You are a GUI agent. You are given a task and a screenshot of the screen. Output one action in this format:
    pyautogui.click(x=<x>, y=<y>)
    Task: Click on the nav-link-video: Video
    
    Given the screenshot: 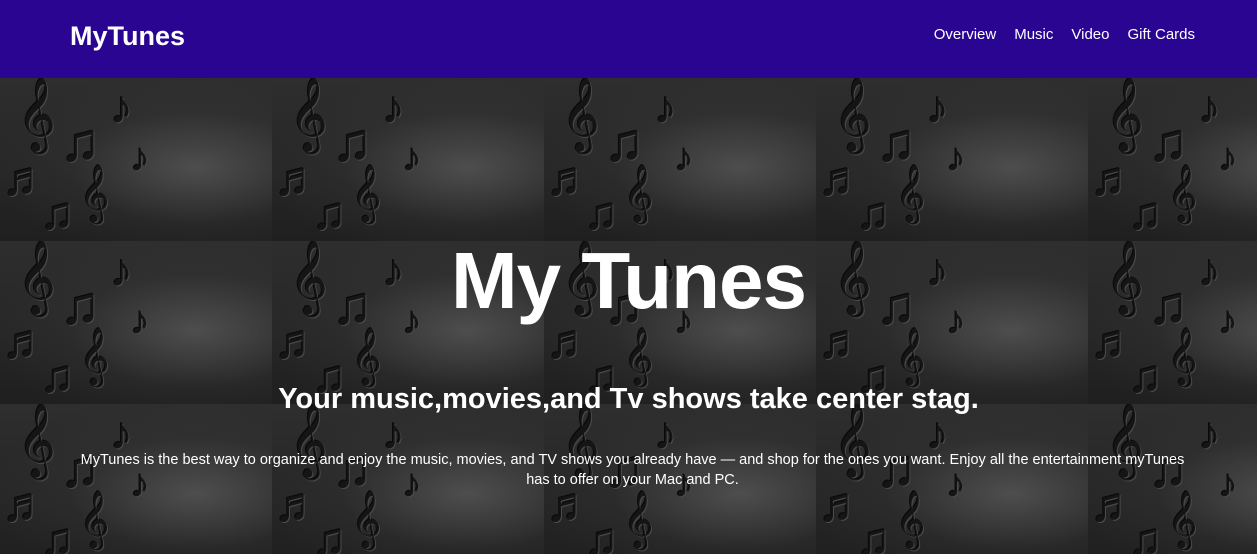 What is the action you would take?
    pyautogui.click(x=1090, y=34)
    